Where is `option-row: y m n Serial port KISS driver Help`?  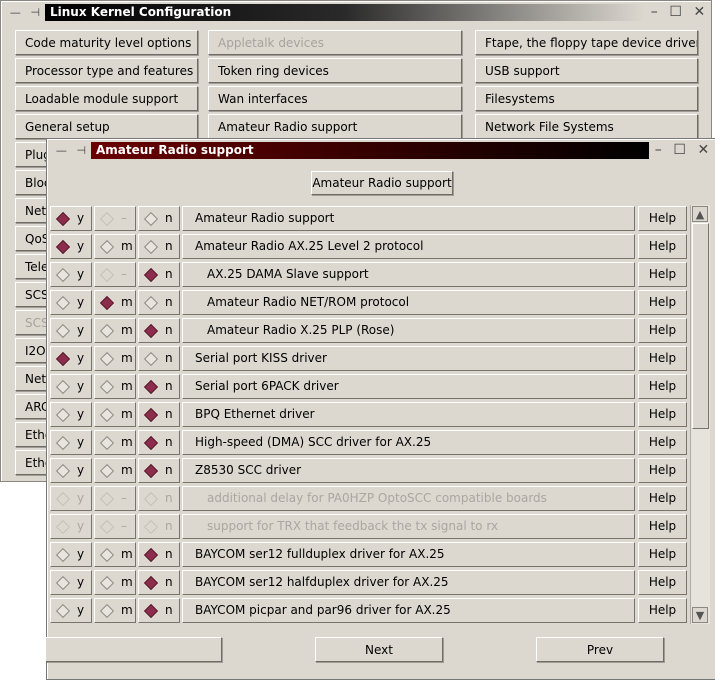 option-row: y m n Serial port KISS driver Help is located at coordinates (370, 359).